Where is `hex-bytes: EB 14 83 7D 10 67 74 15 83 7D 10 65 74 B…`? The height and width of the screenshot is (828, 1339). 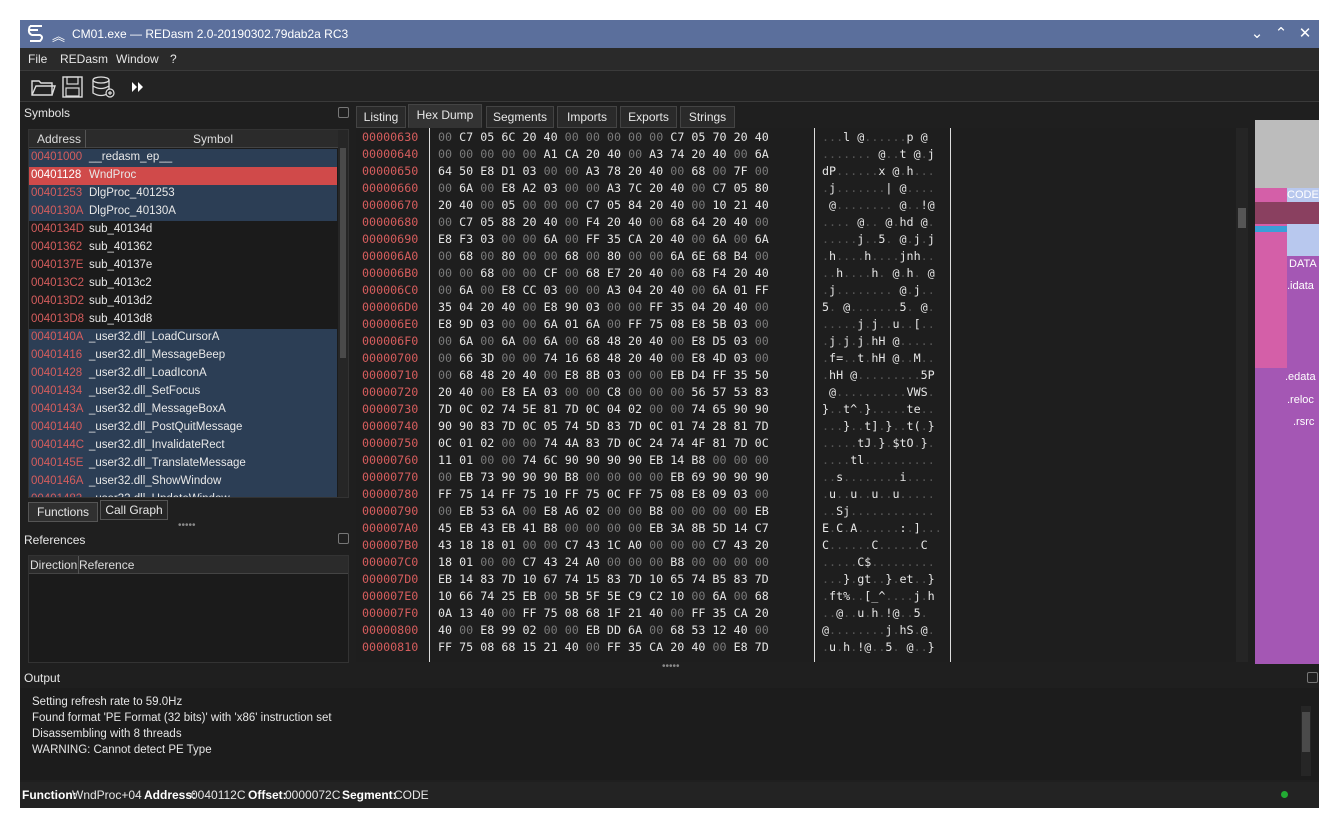
hex-bytes: EB 14 83 7D 10 67 74 15 83 7D 10 65 74 B… is located at coordinates (603, 579).